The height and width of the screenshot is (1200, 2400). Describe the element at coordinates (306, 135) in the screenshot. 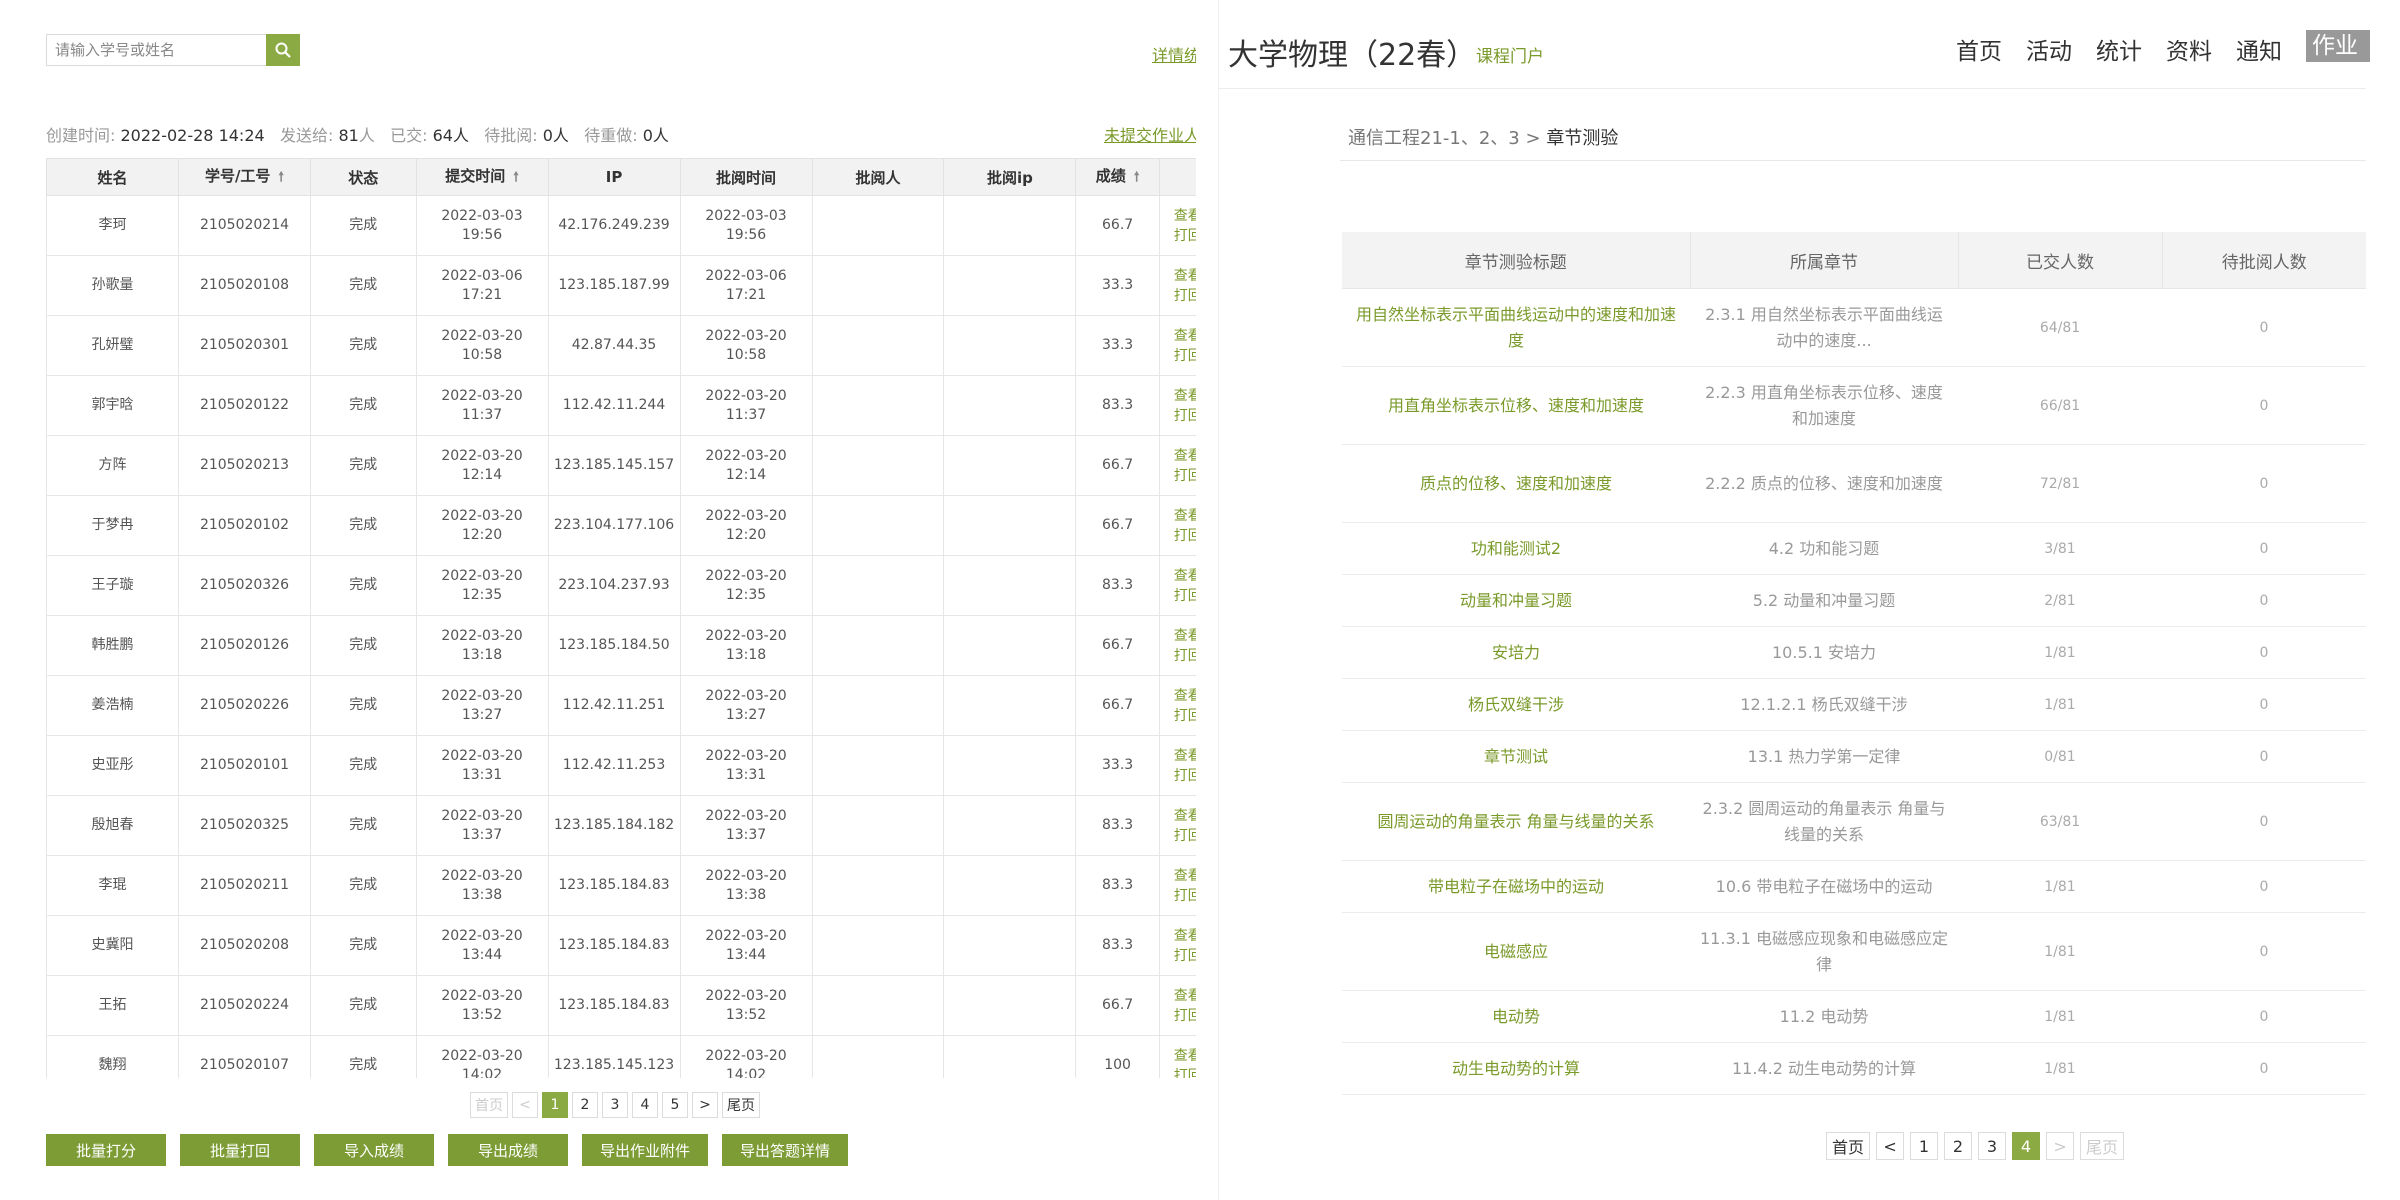

I see `sent-label: 发送给:` at that location.